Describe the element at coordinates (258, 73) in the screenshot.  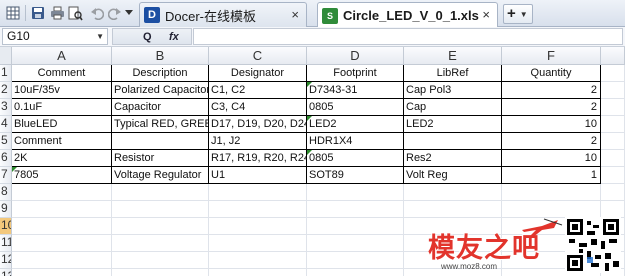
I see `table-cell: Designator` at that location.